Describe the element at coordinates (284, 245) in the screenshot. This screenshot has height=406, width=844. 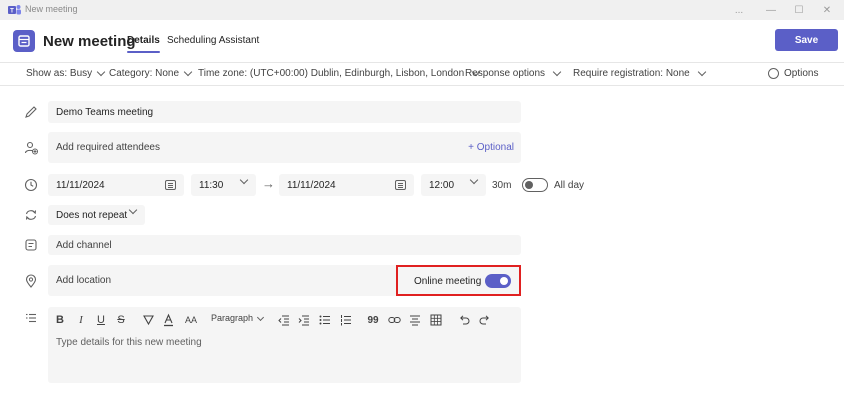
I see `channel-field: Add channel` at that location.